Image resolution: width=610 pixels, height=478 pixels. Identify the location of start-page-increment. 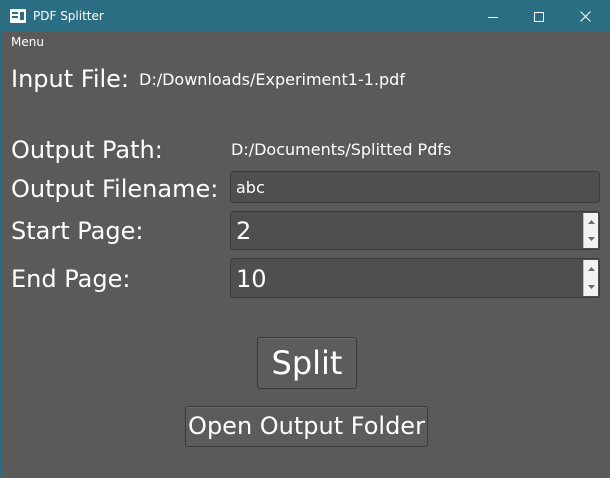
(591, 222).